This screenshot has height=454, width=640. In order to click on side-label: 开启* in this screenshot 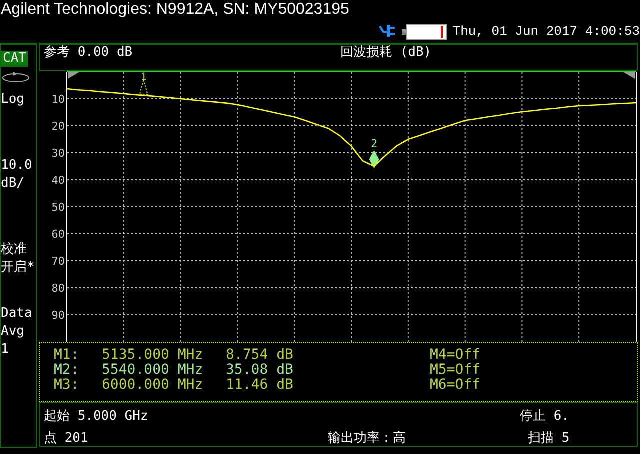, I will do `click(18, 268)`.